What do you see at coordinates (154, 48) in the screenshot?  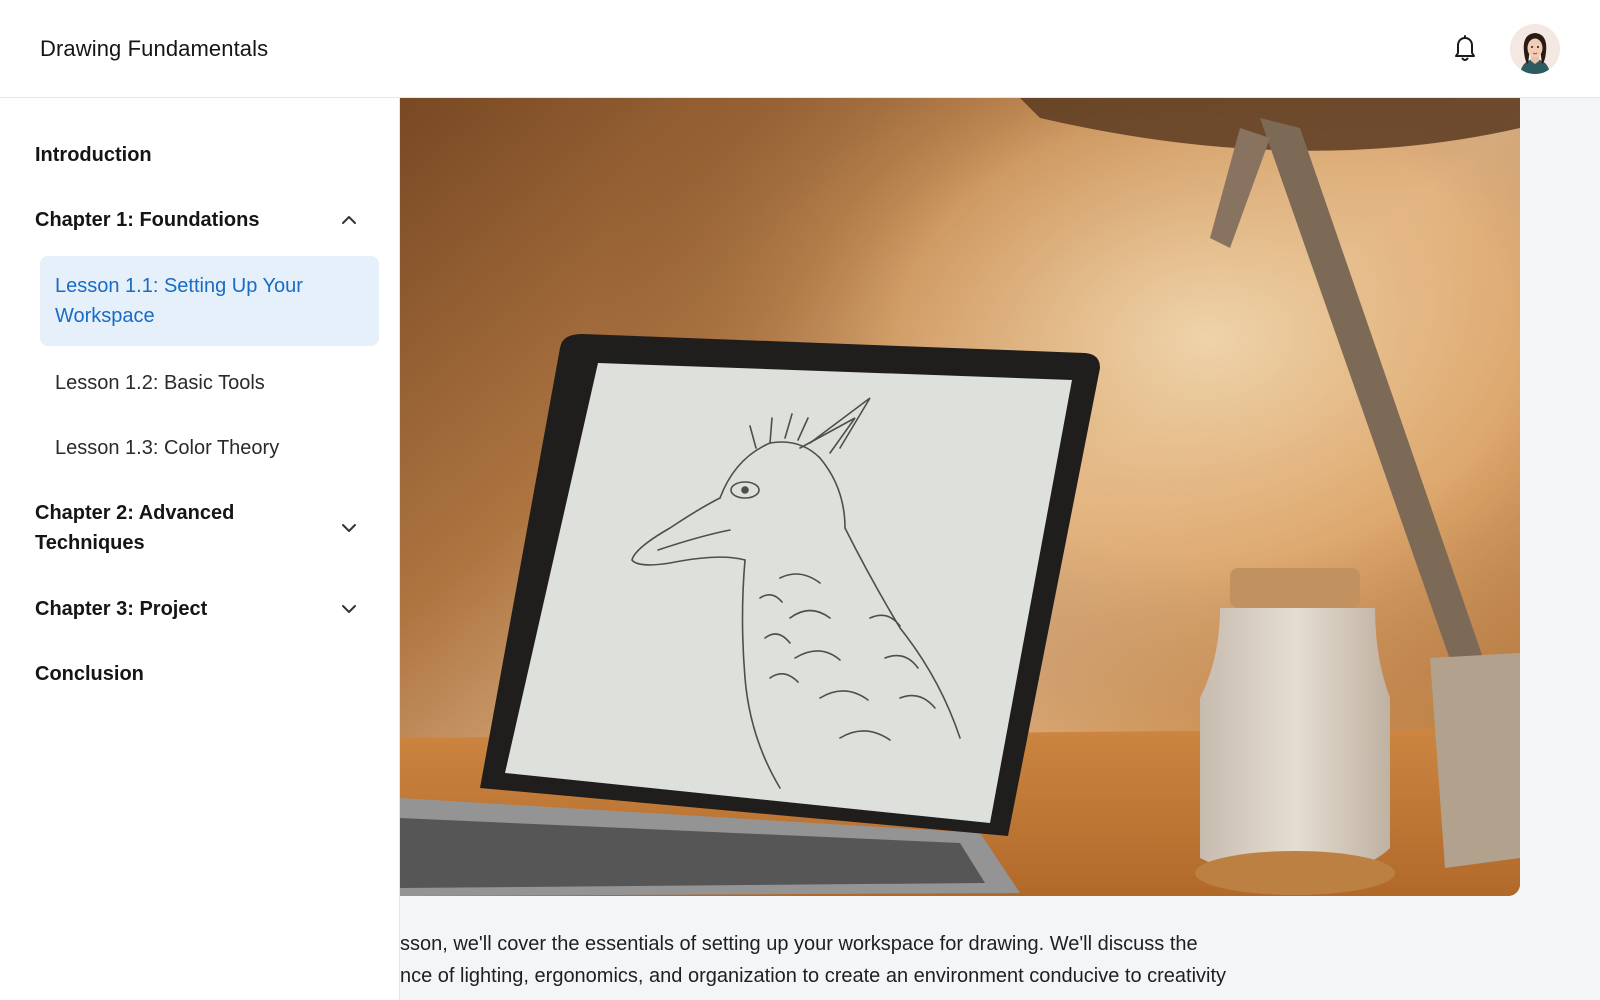 I see `app-title: Drawing Fundamentals` at bounding box center [154, 48].